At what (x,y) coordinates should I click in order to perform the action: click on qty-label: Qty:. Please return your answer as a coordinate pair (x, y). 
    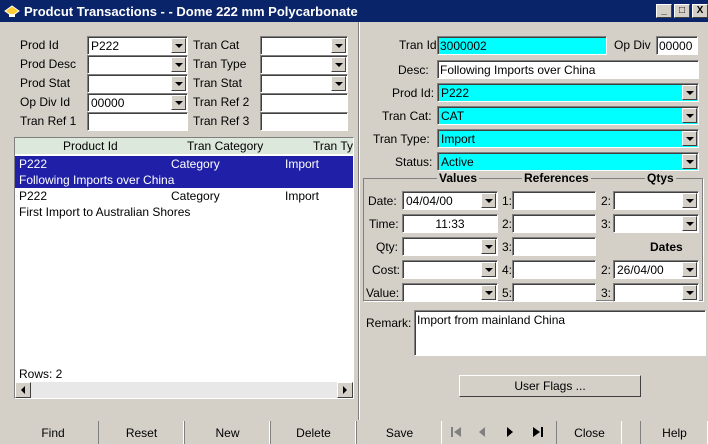
    Looking at the image, I should click on (387, 247).